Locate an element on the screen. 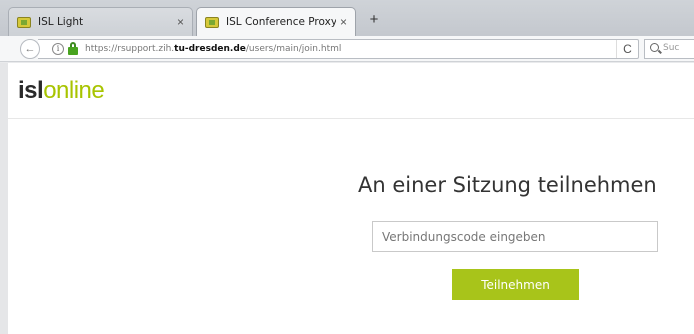  tab-isl-light: ISL Light × is located at coordinates (100, 21).